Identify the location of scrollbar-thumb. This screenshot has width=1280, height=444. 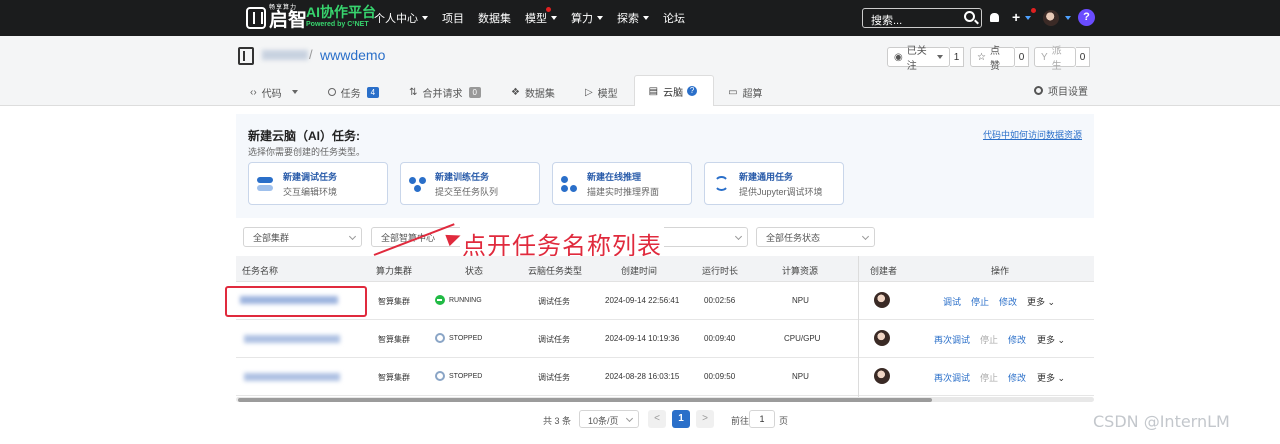
(585, 400).